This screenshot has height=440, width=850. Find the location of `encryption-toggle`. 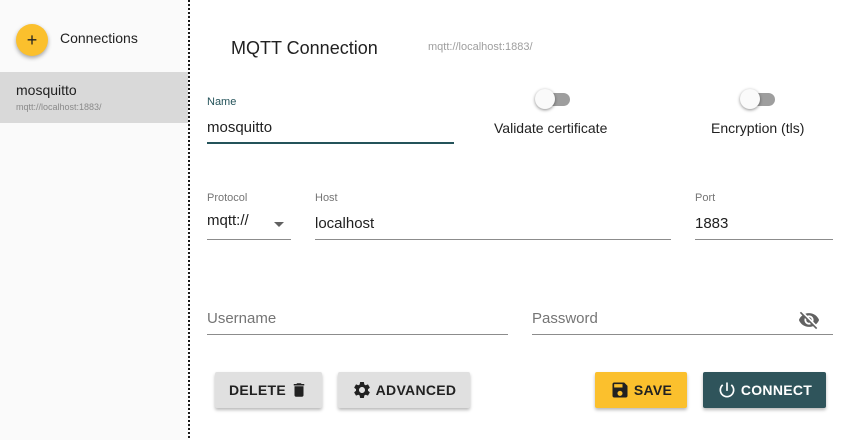

encryption-toggle is located at coordinates (758, 99).